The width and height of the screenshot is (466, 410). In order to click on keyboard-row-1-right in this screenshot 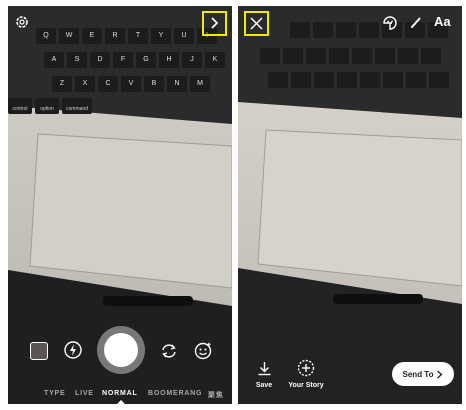, I will do `click(369, 30)`.